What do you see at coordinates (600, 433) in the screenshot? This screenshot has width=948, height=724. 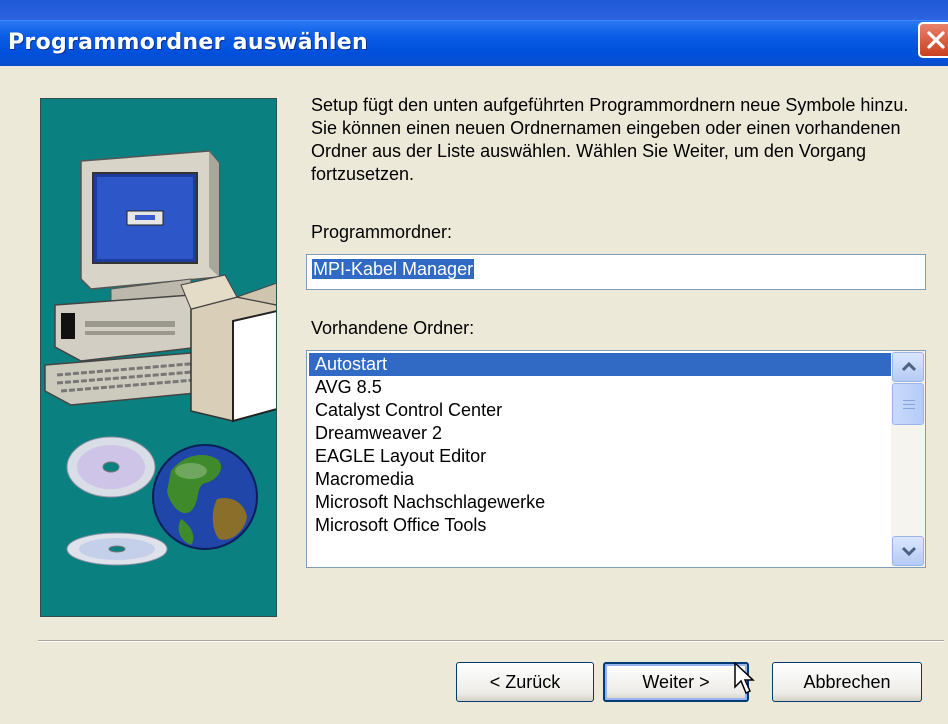 I see `list-item-dreamweaver: Dreamweaver 2` at bounding box center [600, 433].